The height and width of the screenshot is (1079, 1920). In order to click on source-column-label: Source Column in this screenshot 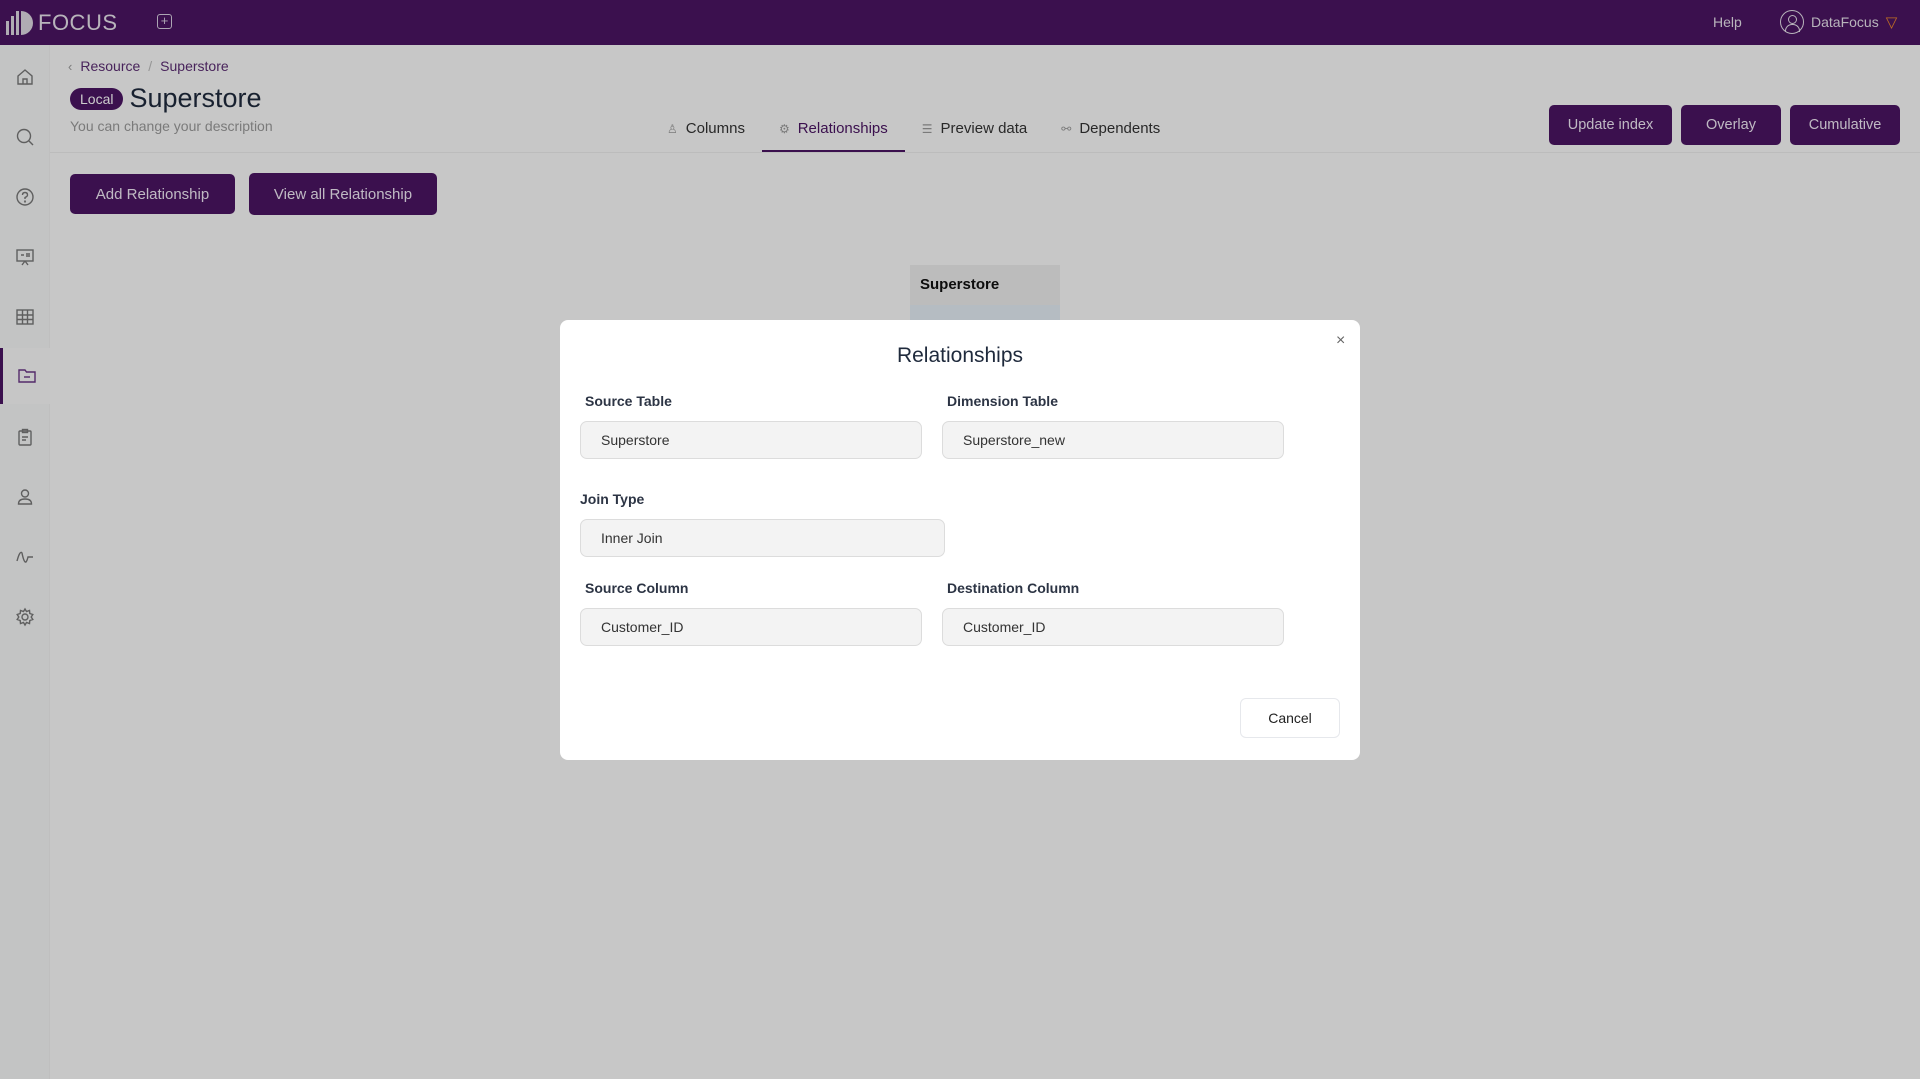, I will do `click(637, 588)`.